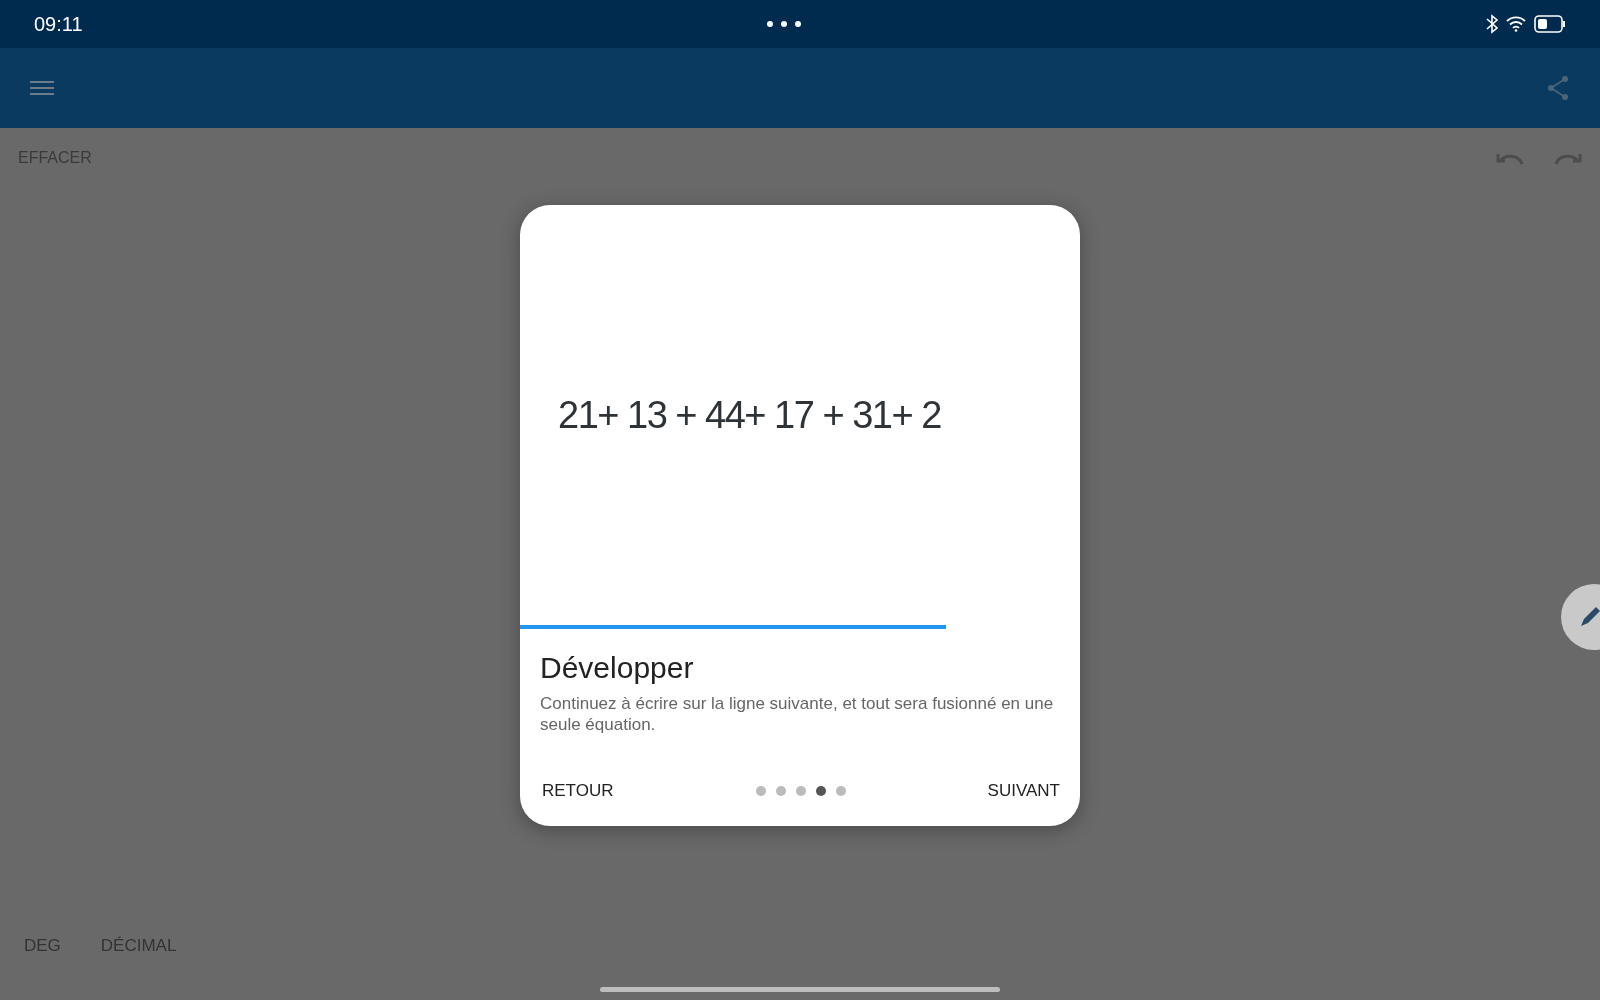 The height and width of the screenshot is (1000, 1600). Describe the element at coordinates (1558, 88) in the screenshot. I see `share-icon` at that location.